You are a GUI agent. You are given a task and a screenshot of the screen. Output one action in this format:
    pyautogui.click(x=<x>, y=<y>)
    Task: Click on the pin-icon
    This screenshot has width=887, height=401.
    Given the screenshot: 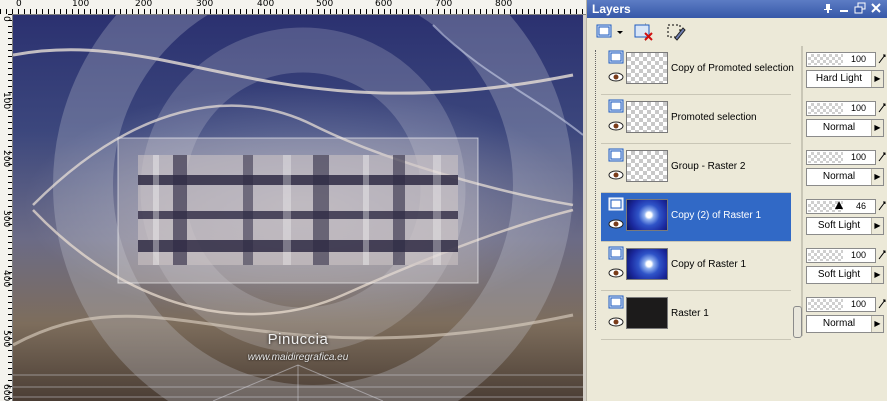 What is the action you would take?
    pyautogui.click(x=828, y=8)
    